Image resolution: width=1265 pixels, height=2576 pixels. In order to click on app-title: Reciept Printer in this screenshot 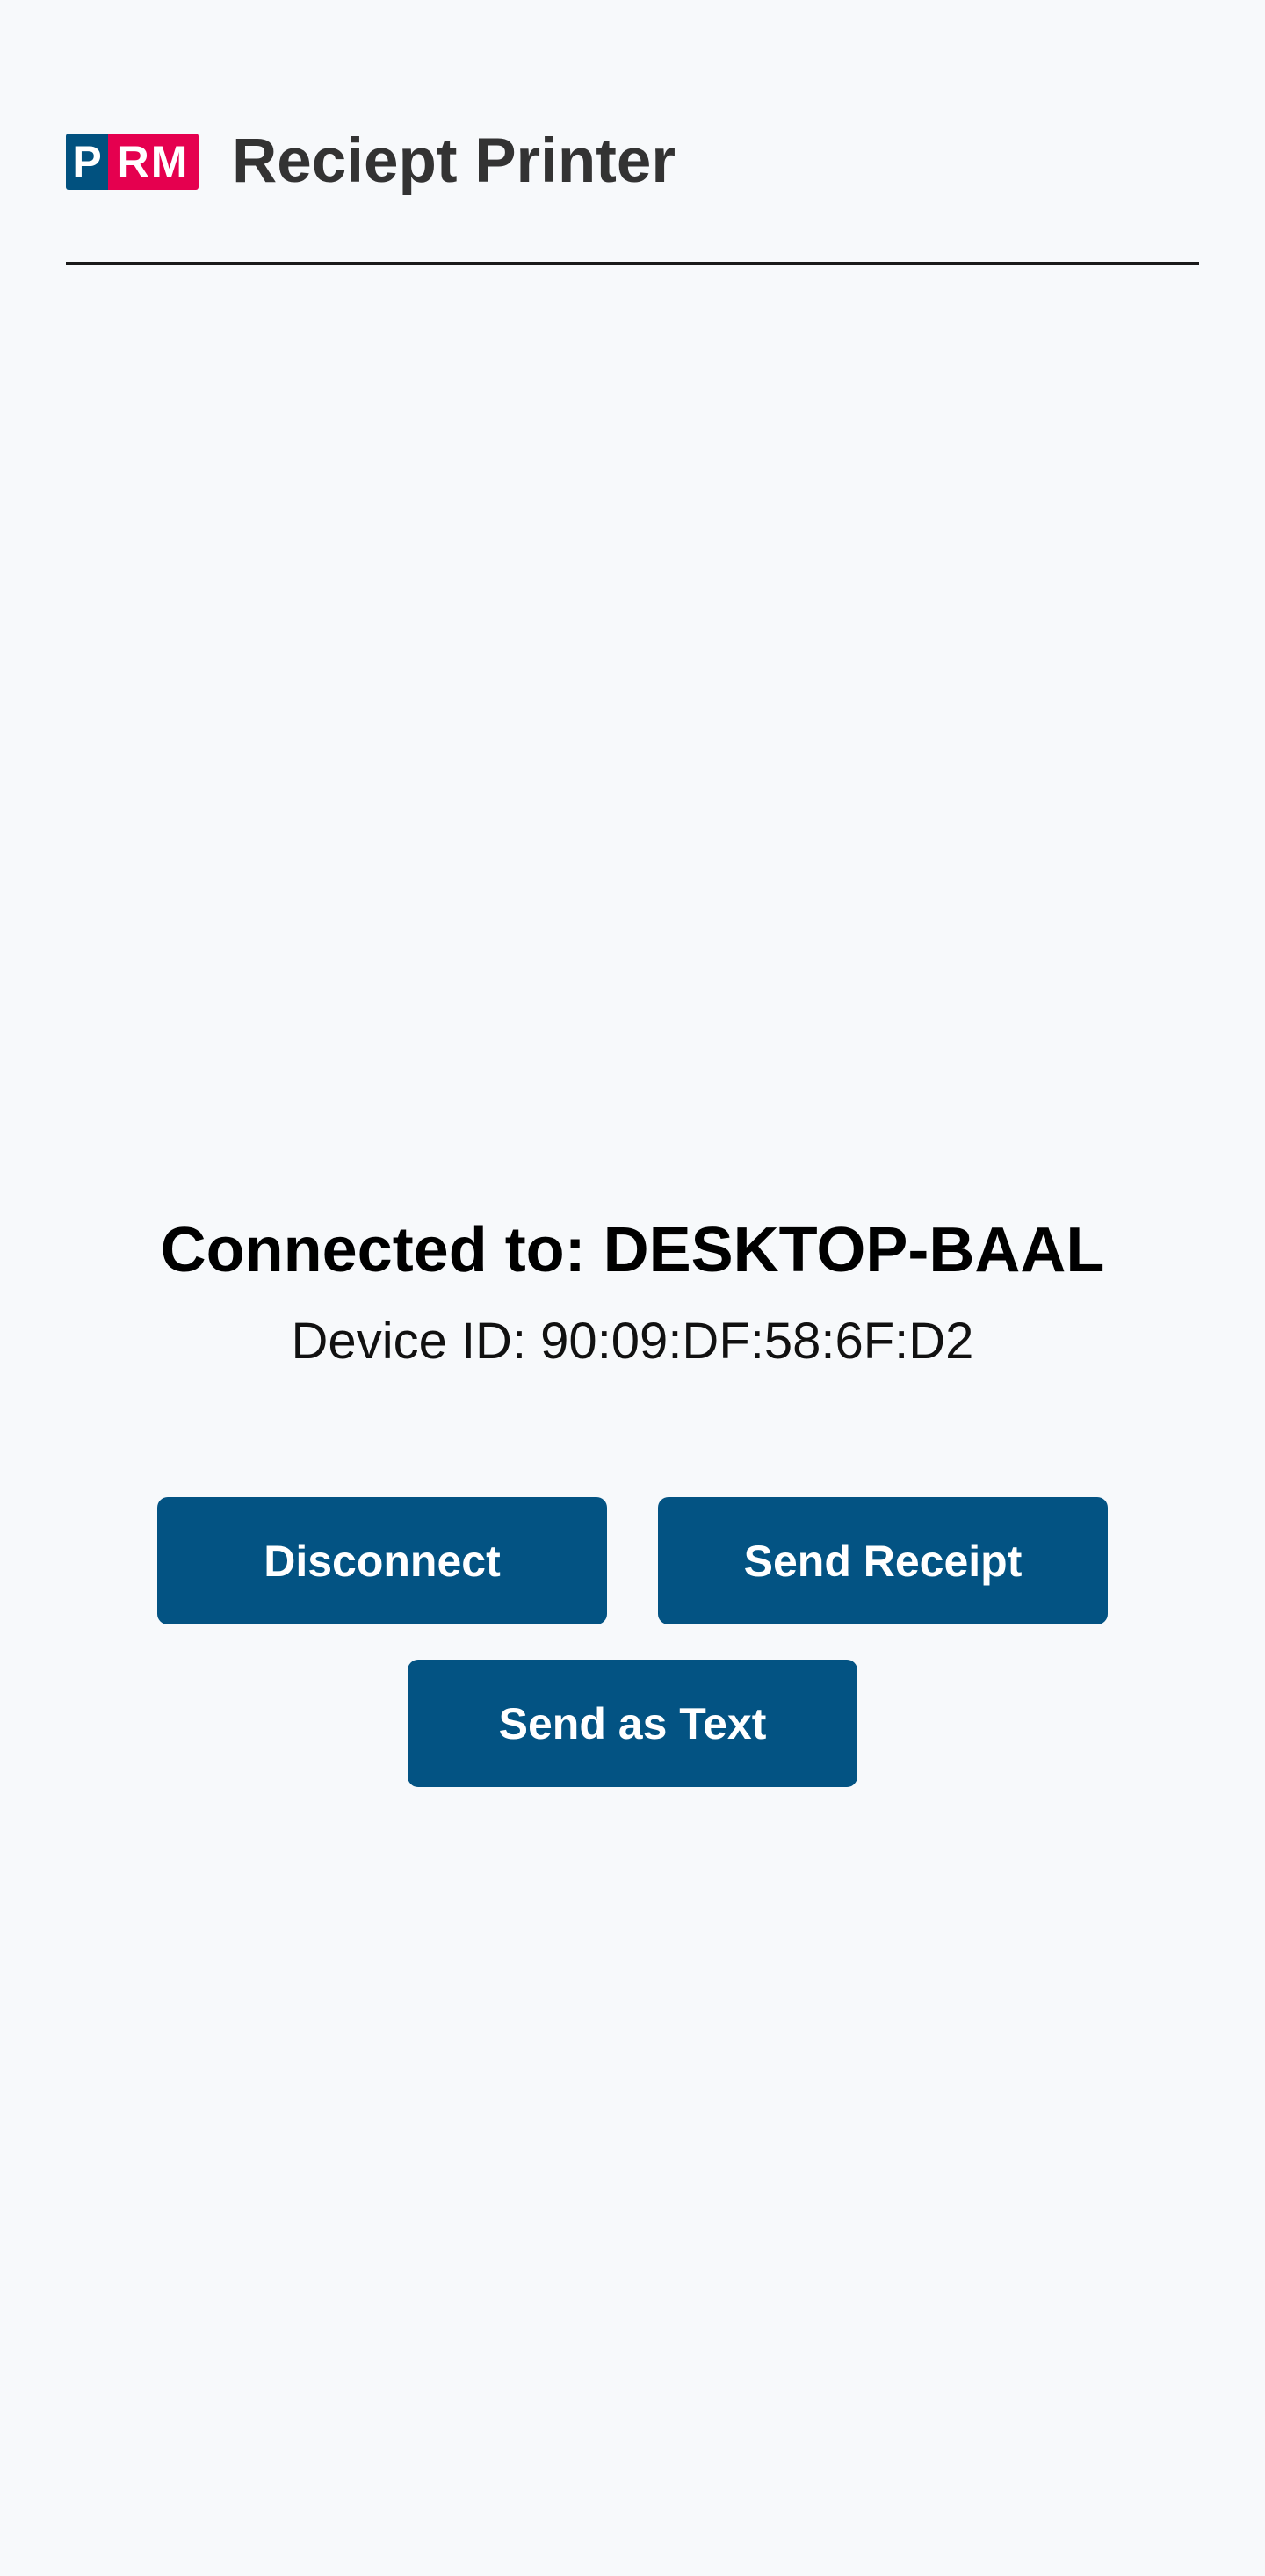, I will do `click(454, 161)`.